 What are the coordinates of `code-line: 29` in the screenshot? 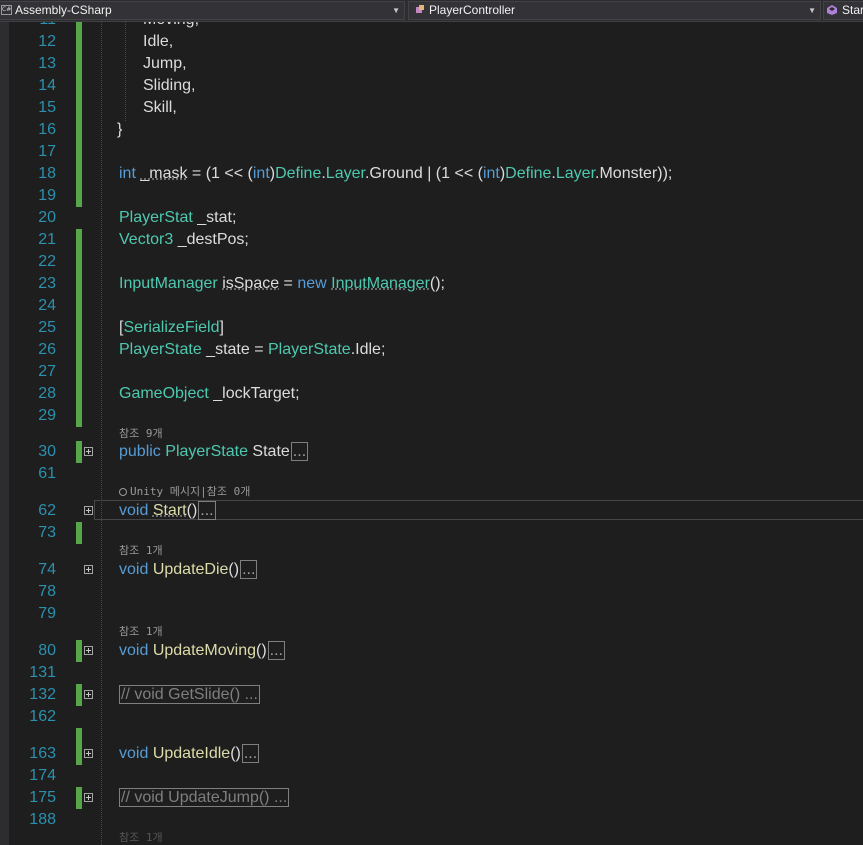 It's located at (431, 416).